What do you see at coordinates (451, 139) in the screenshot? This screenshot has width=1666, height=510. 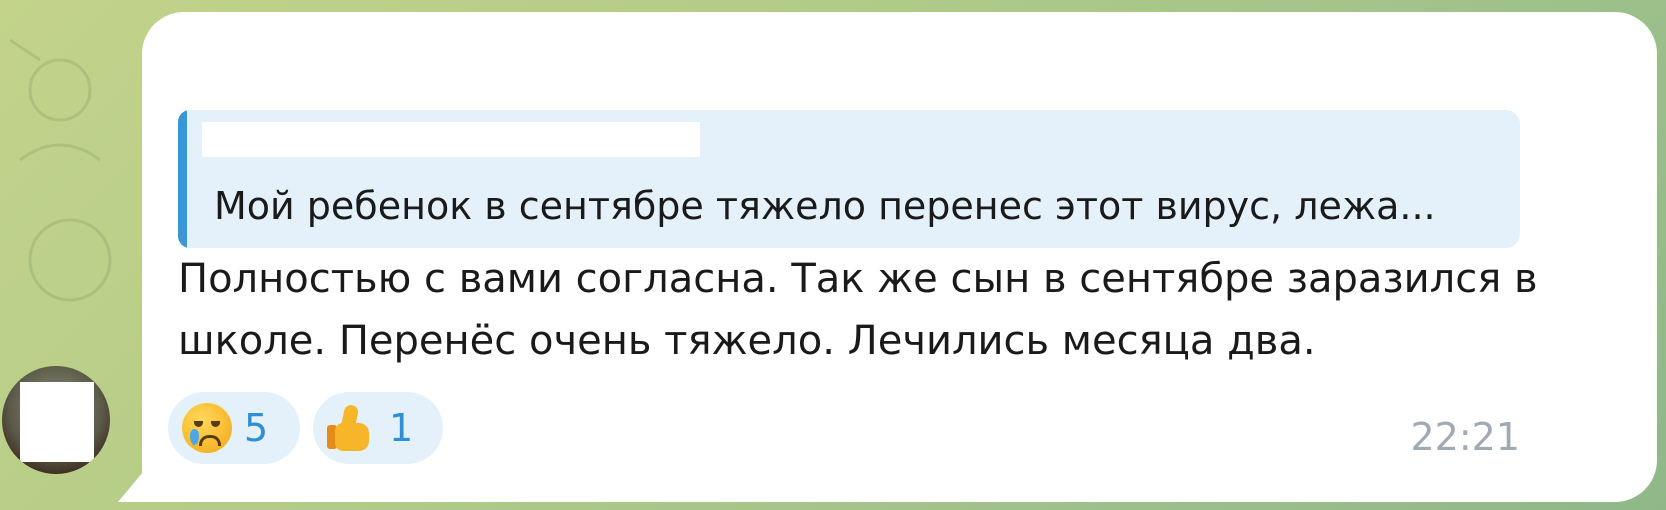 I see `reply-author-redaction` at bounding box center [451, 139].